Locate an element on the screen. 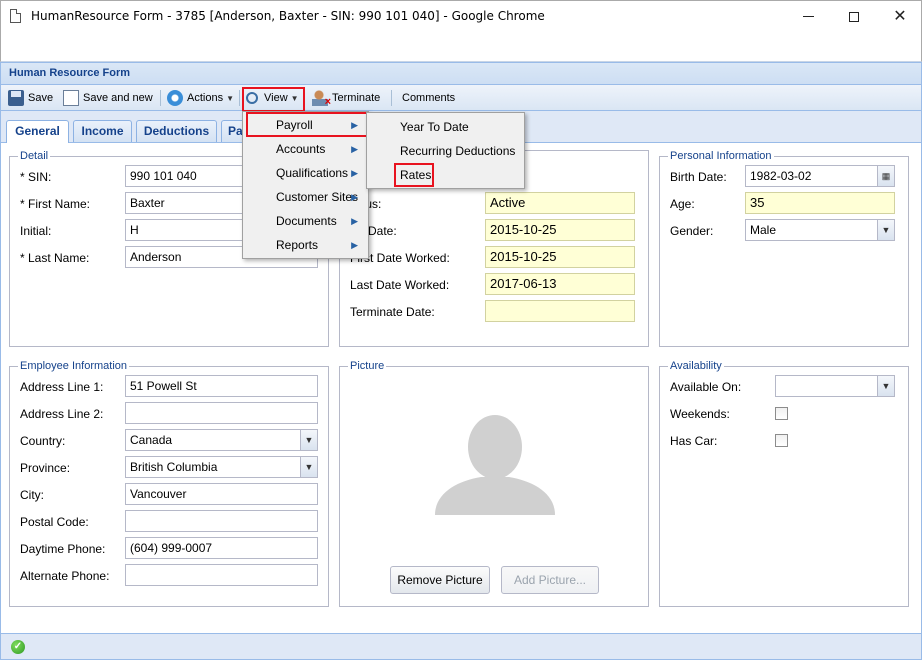 Image resolution: width=922 pixels, height=660 pixels. terminate-user-icon: × is located at coordinates (321, 99).